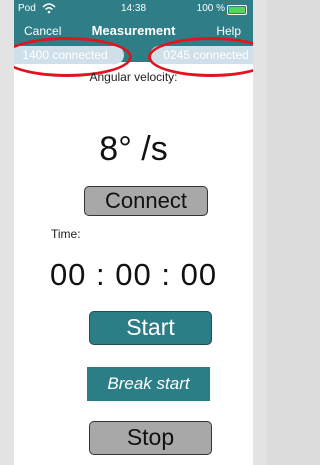  Describe the element at coordinates (260, 232) in the screenshot. I see `device-bezel-right` at that location.